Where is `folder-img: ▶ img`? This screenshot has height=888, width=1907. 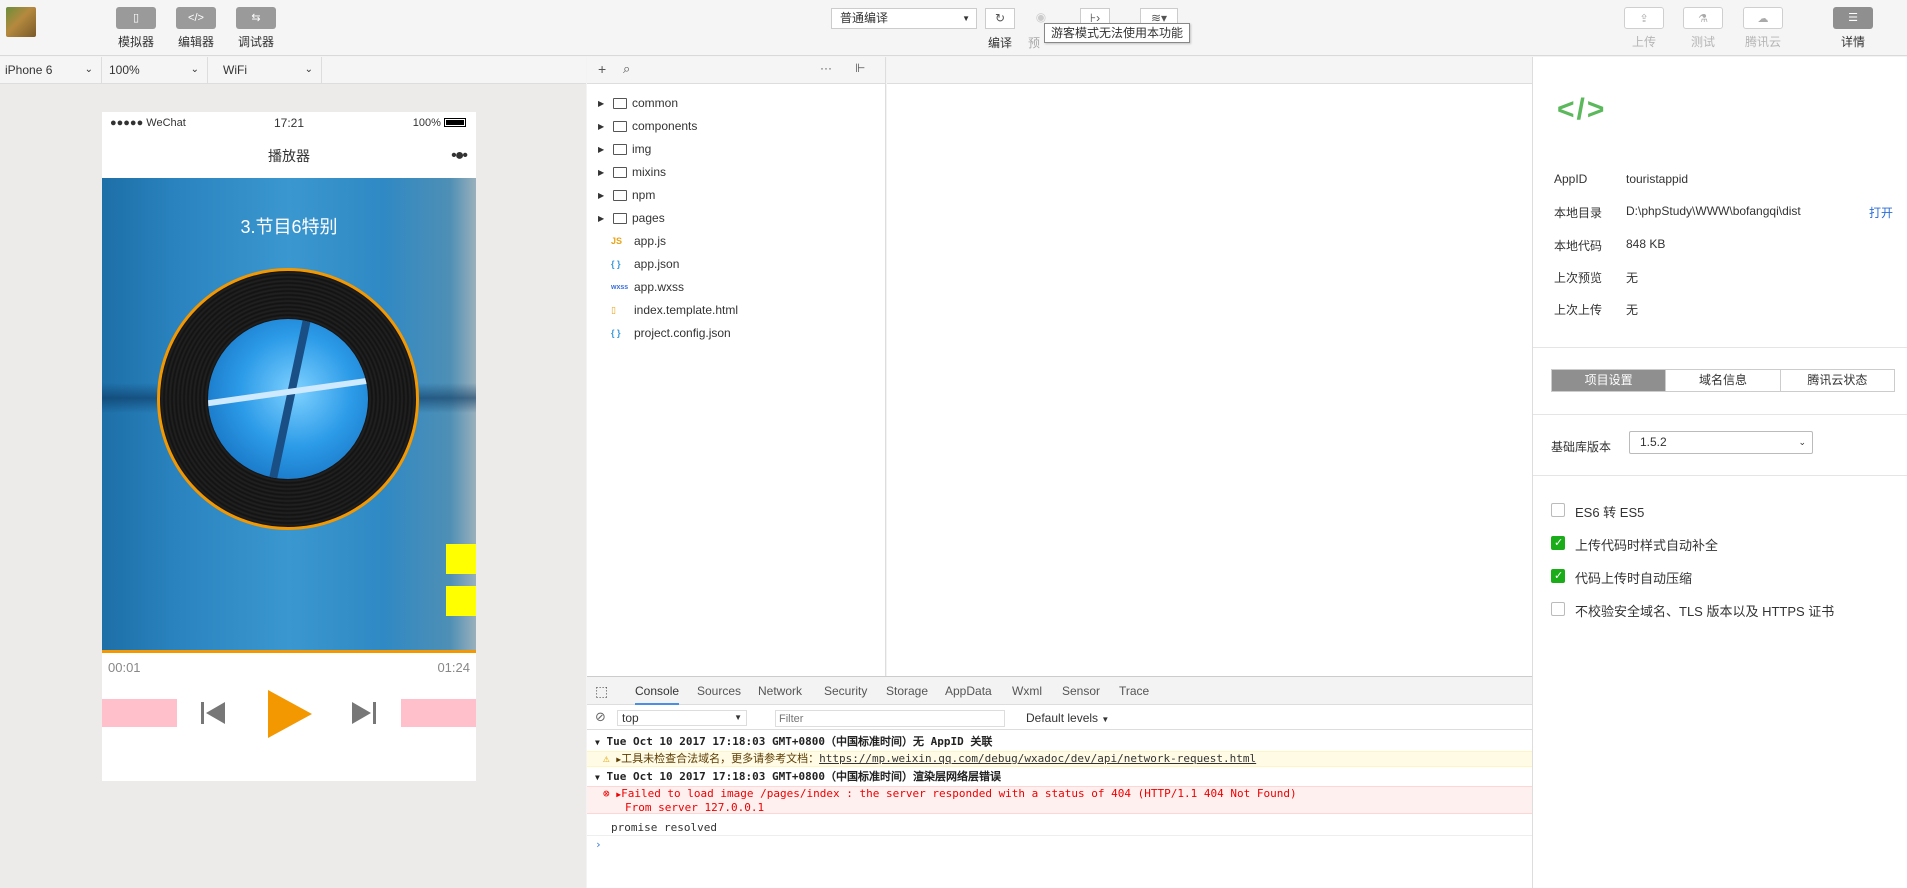 folder-img: ▶ img is located at coordinates (736, 149).